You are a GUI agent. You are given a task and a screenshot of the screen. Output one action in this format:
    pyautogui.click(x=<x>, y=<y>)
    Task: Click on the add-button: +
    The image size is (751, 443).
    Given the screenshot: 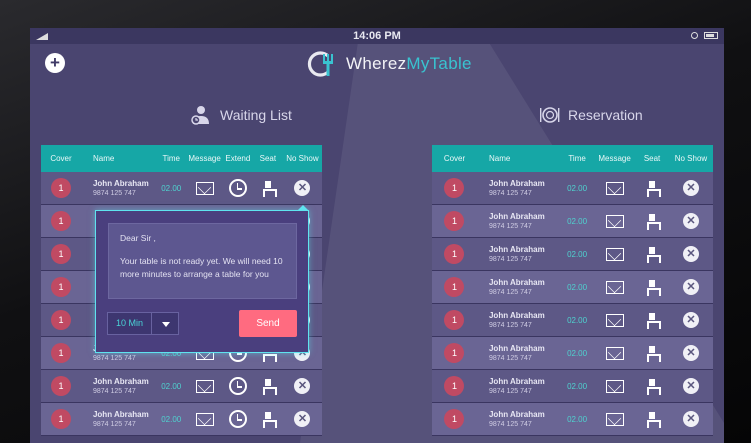 What is the action you would take?
    pyautogui.click(x=55, y=63)
    